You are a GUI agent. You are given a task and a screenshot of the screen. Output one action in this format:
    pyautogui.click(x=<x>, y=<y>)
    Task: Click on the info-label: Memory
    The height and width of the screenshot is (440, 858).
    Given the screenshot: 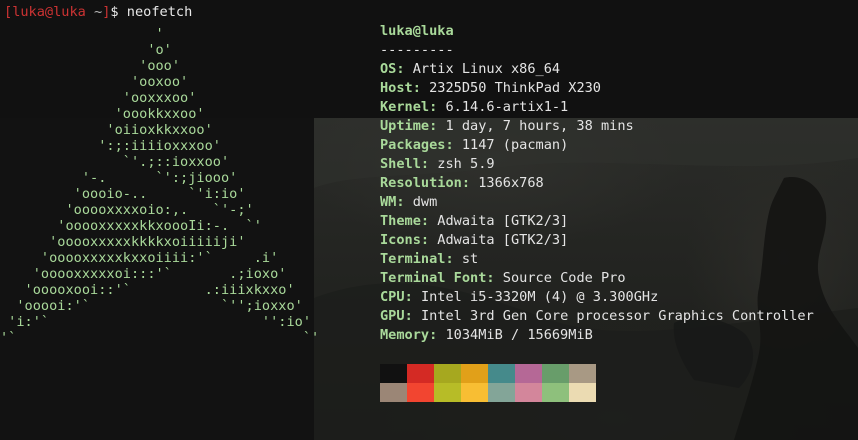 What is the action you would take?
    pyautogui.click(x=405, y=335)
    